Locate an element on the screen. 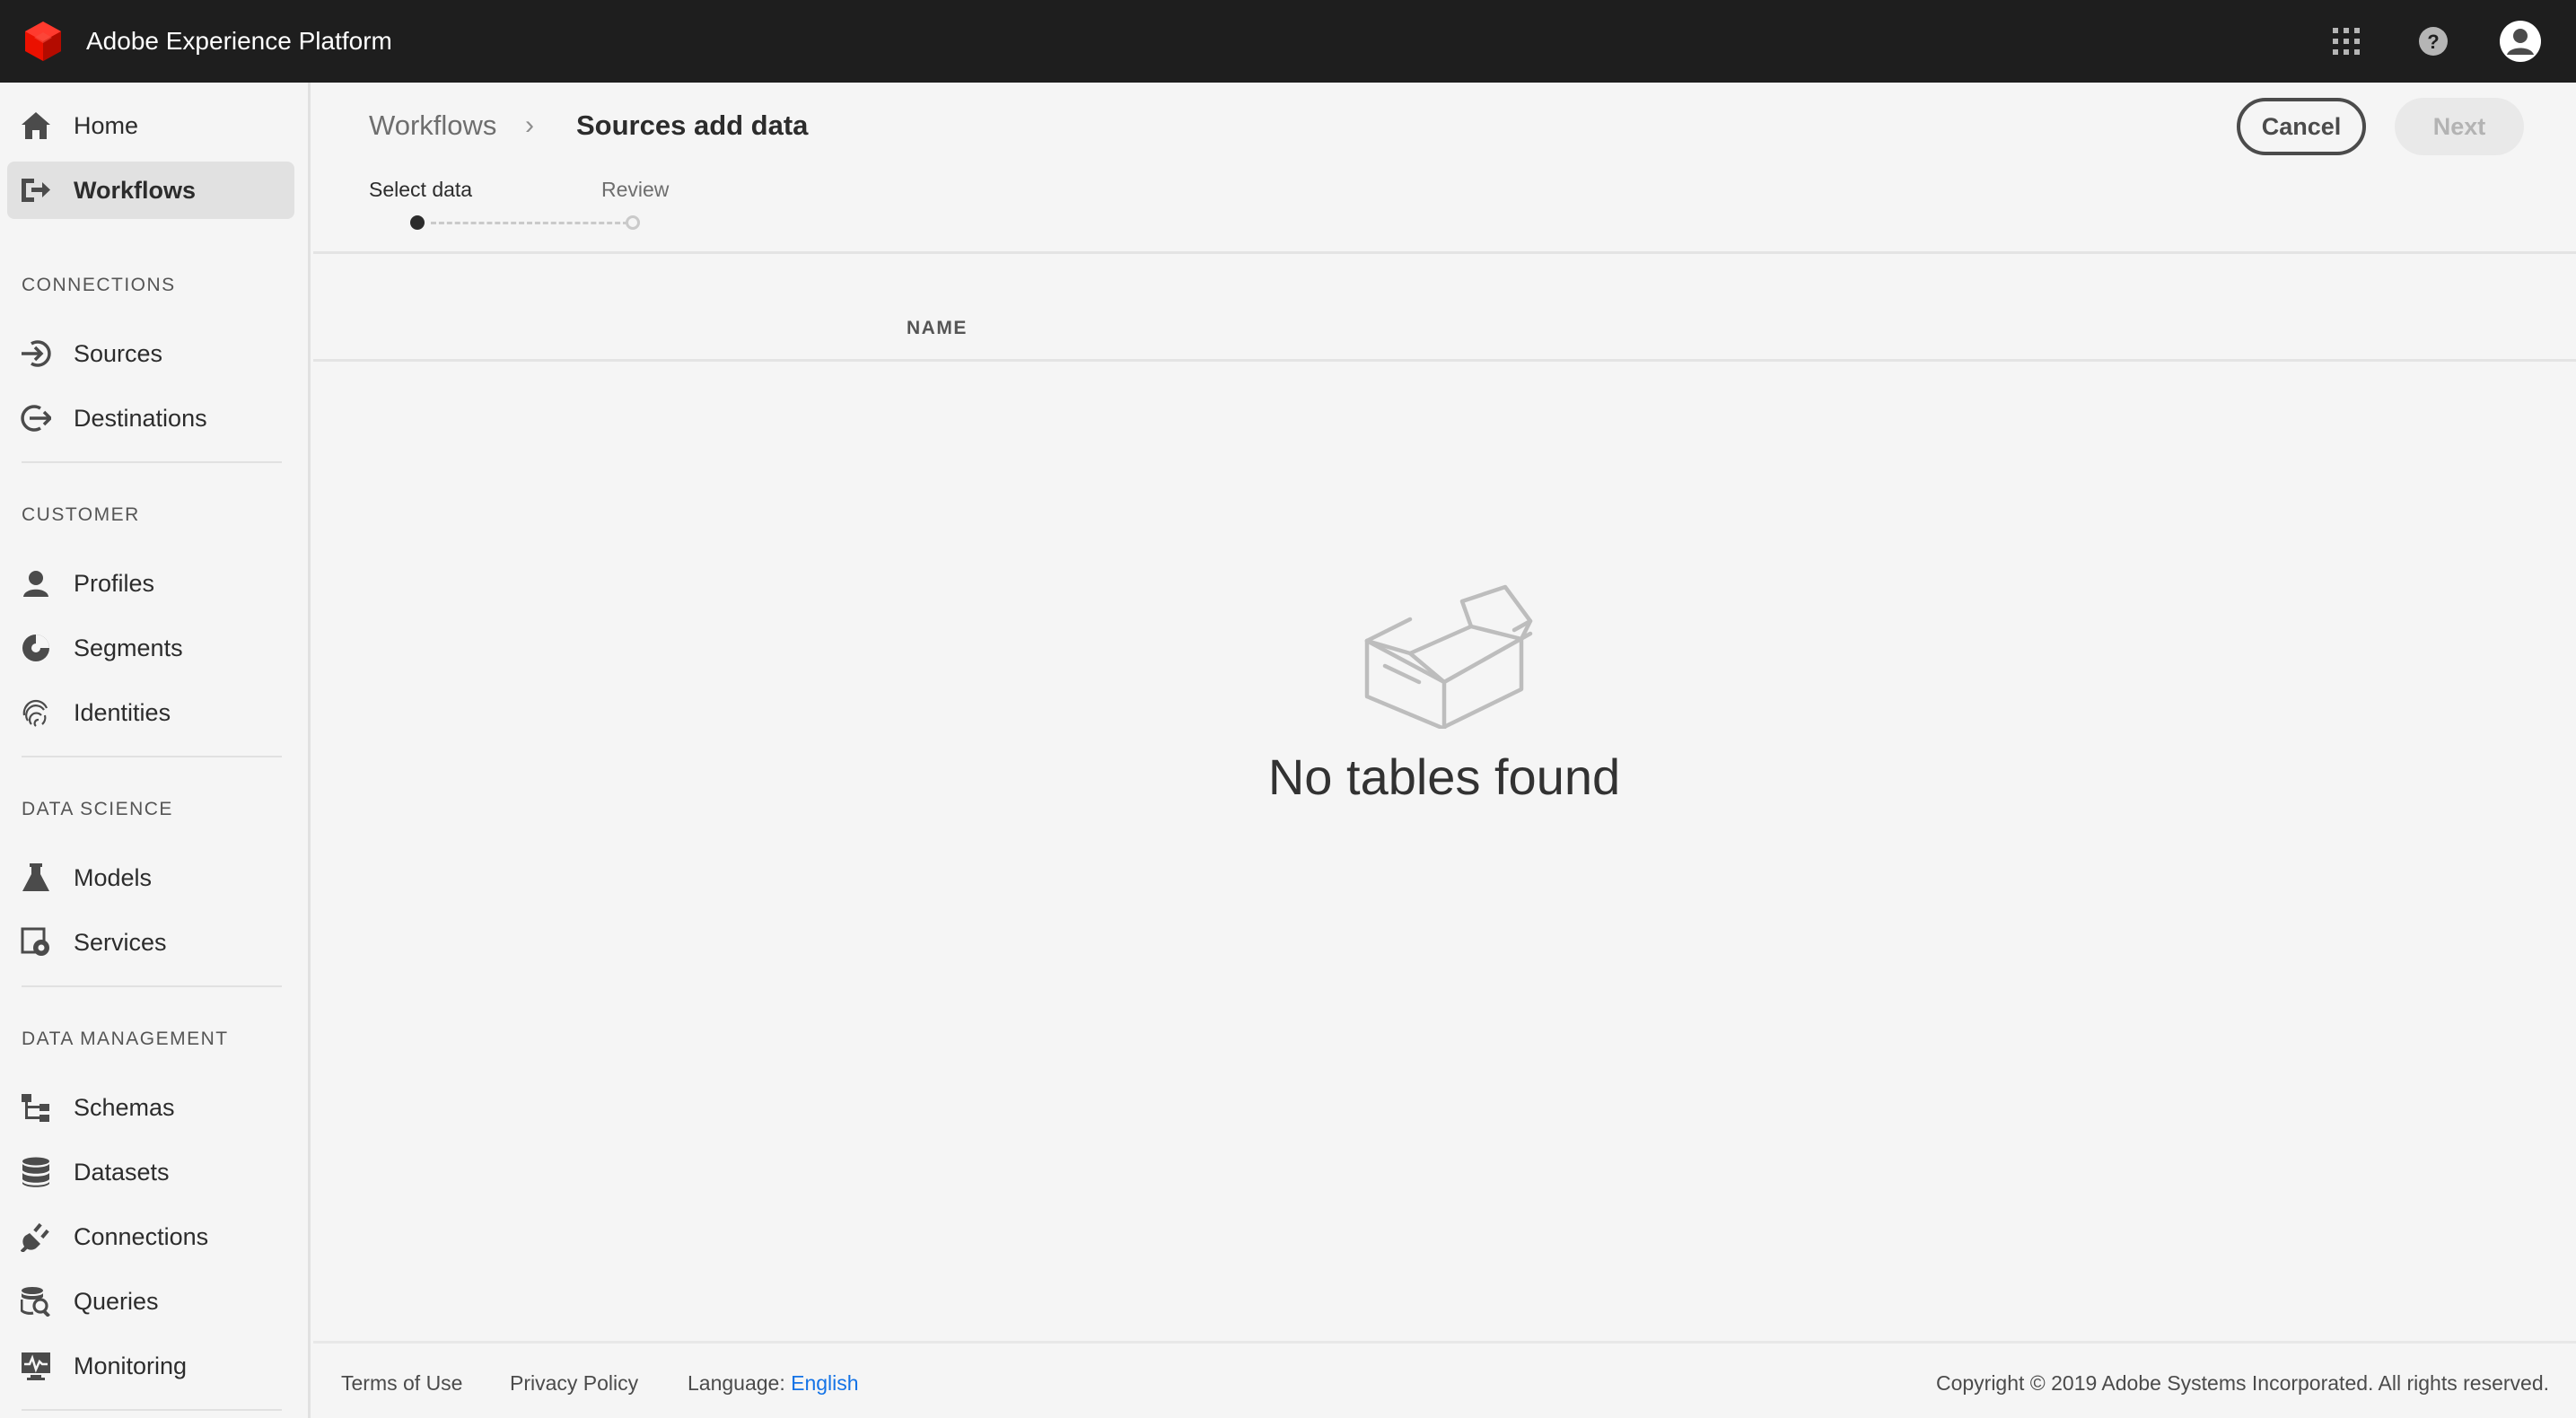 Image resolution: width=2576 pixels, height=1418 pixels. sidebar-item-identities: Identities is located at coordinates (150, 712).